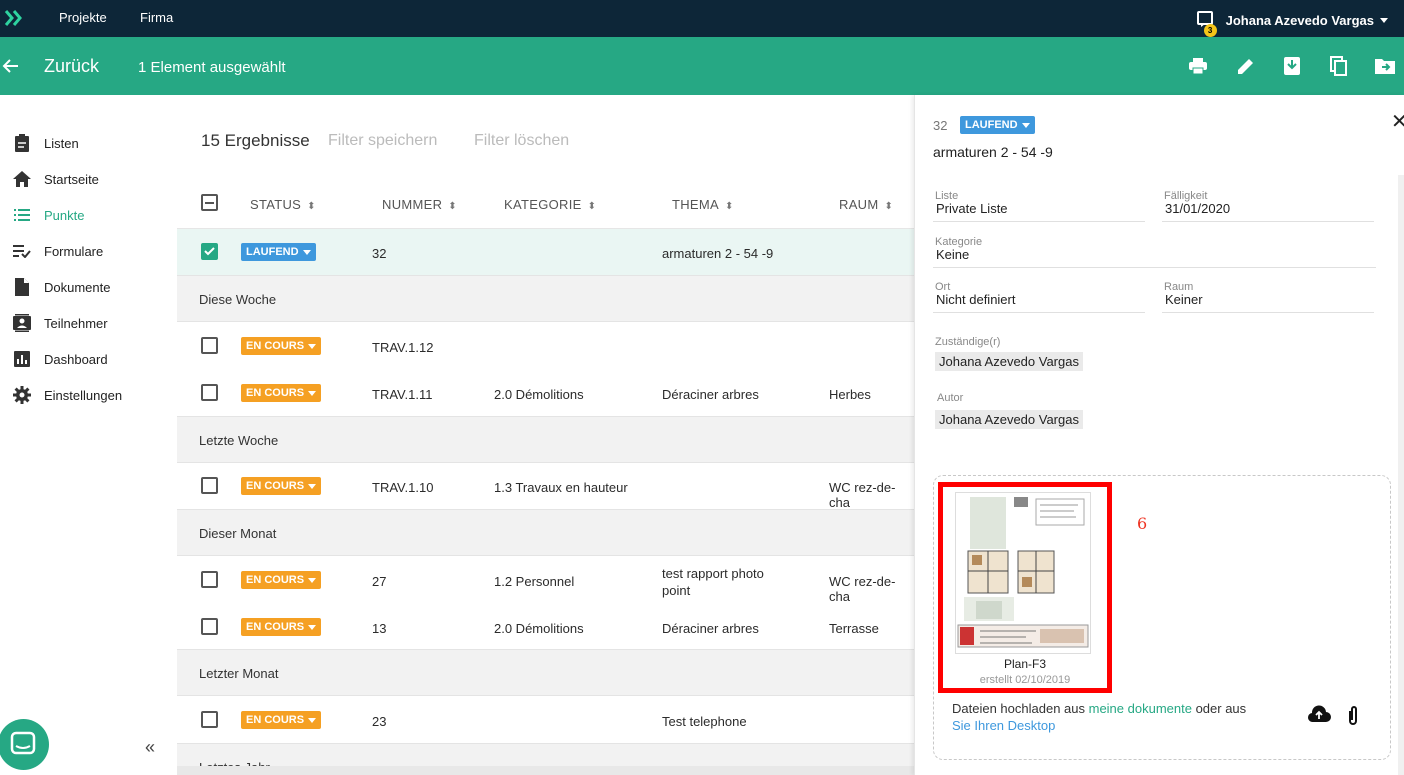 The image size is (1404, 775). Describe the element at coordinates (14, 20) in the screenshot. I see `logo-icon` at that location.